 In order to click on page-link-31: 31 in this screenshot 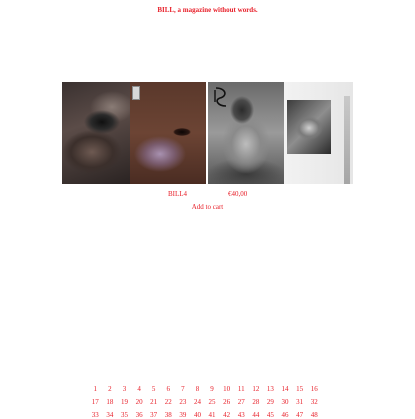, I will do `click(299, 402)`.